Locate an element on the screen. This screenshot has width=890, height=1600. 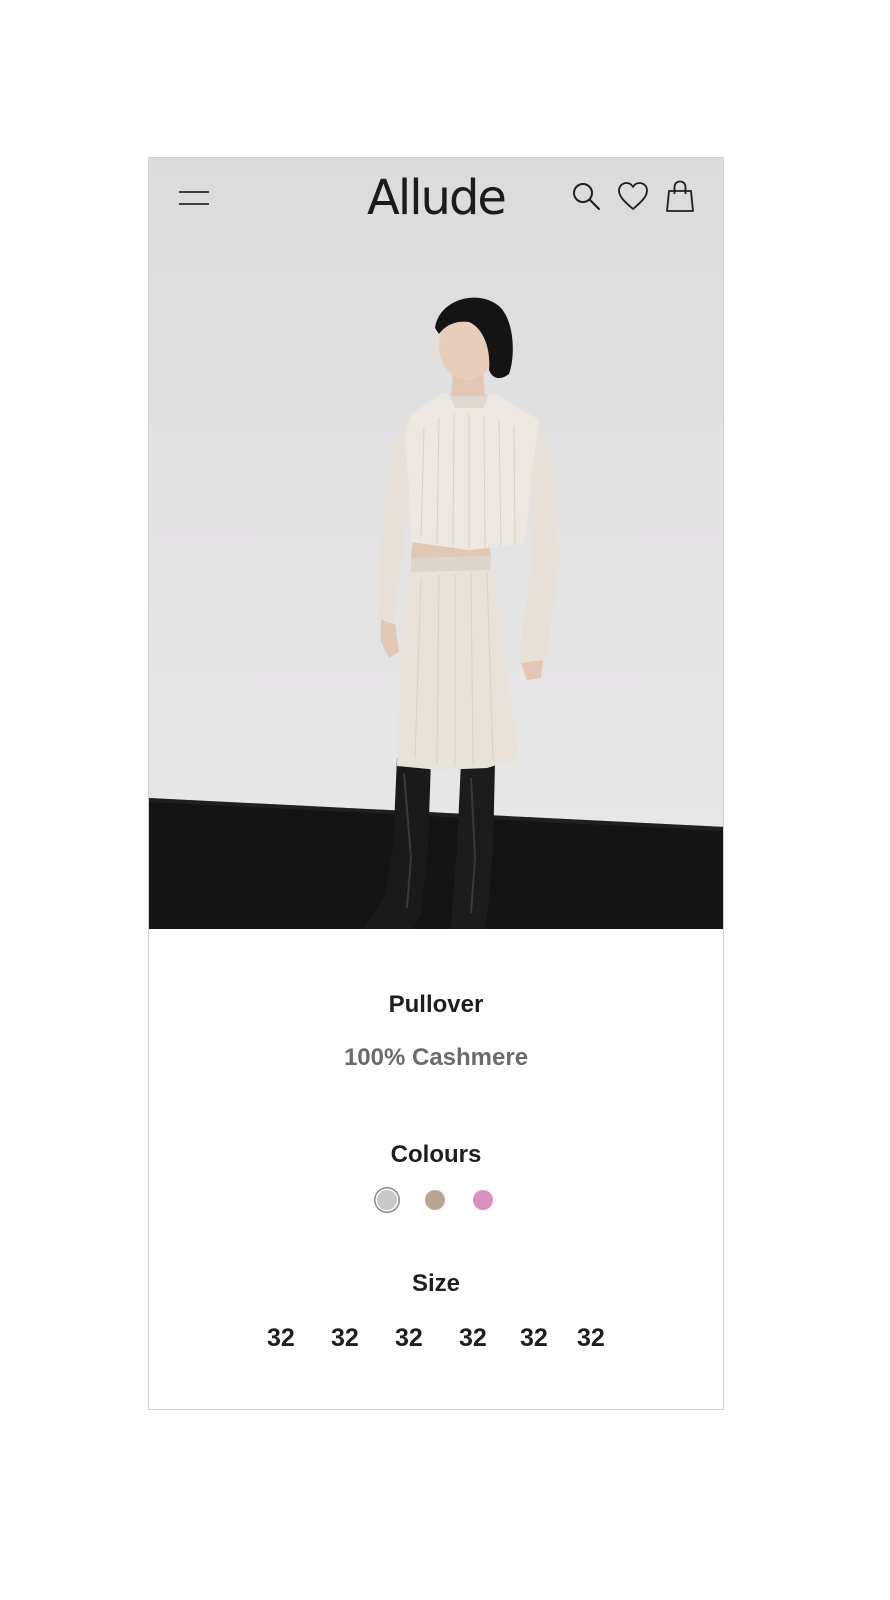
heart-icon is located at coordinates (633, 196).